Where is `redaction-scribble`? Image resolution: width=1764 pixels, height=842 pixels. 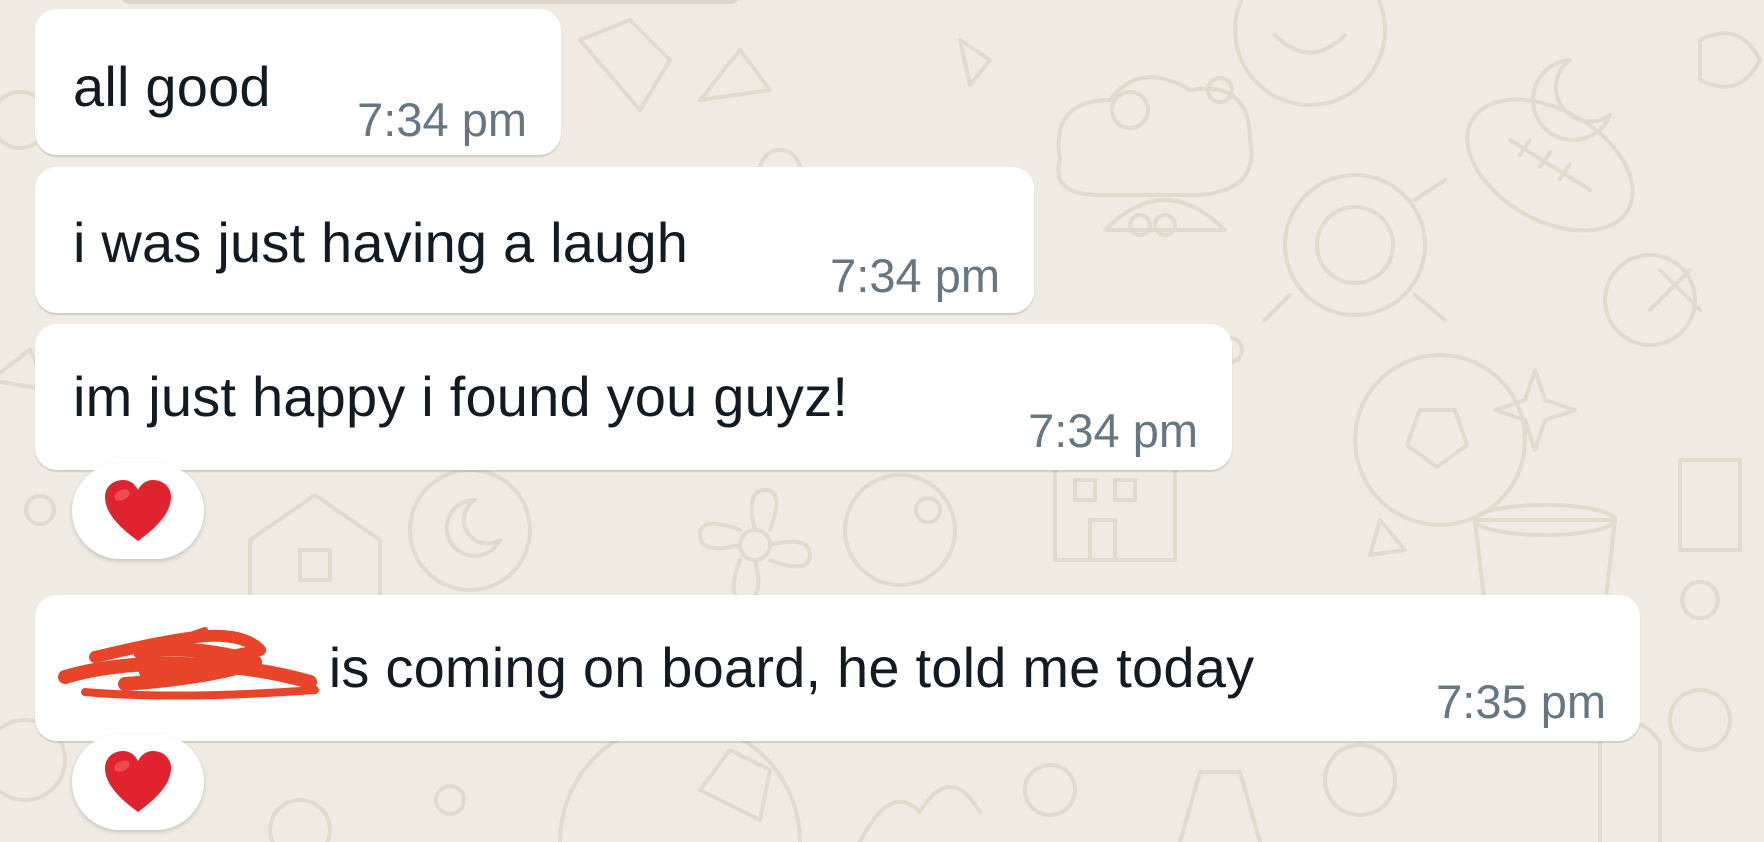
redaction-scribble is located at coordinates (188, 663).